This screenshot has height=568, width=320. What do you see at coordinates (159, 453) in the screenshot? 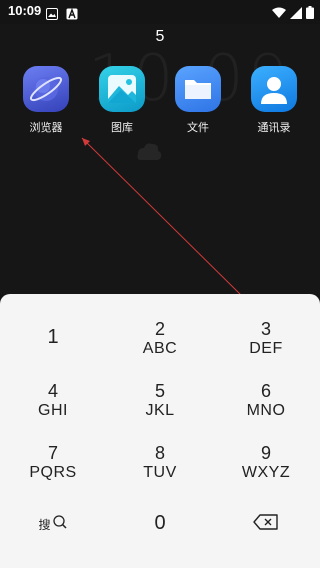
I see `key-digit: 8` at bounding box center [159, 453].